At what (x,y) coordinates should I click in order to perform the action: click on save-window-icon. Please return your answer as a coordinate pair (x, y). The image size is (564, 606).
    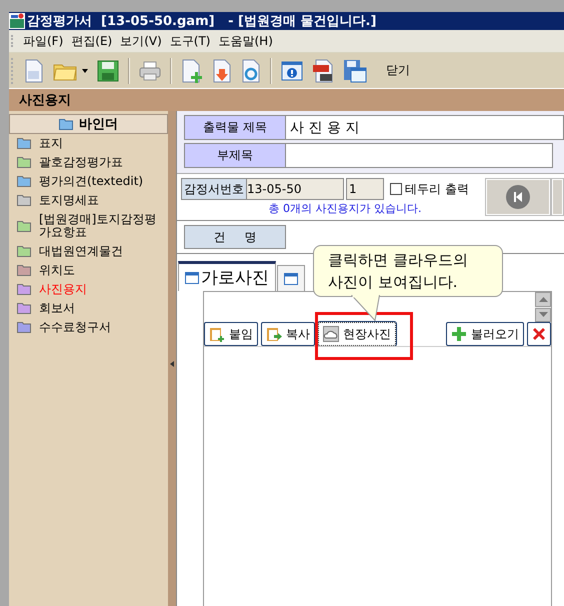
    Looking at the image, I should click on (355, 70).